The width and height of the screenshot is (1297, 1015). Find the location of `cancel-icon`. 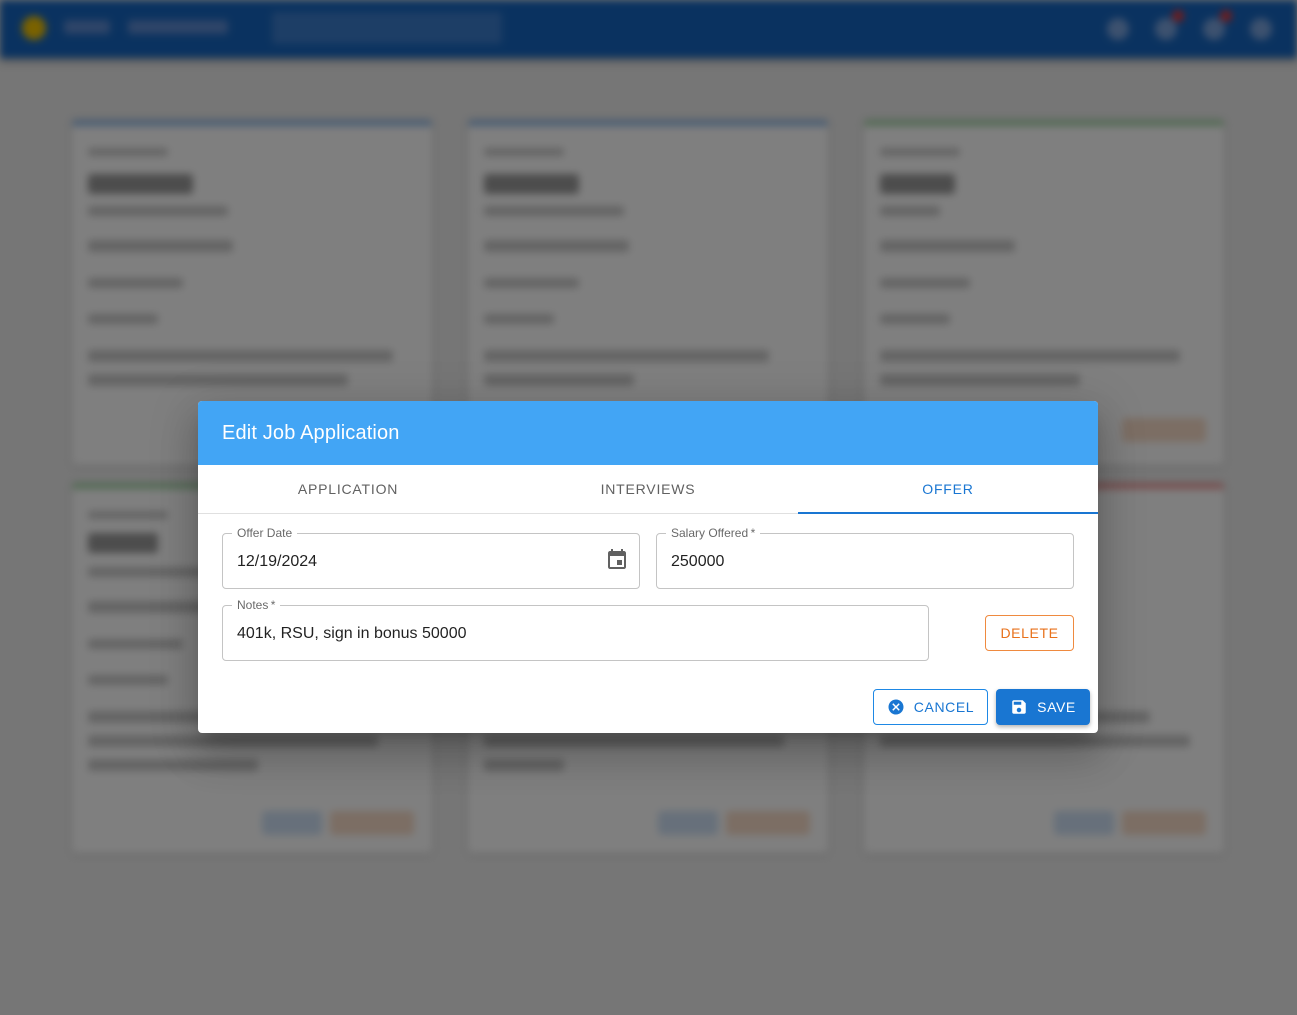

cancel-icon is located at coordinates (896, 707).